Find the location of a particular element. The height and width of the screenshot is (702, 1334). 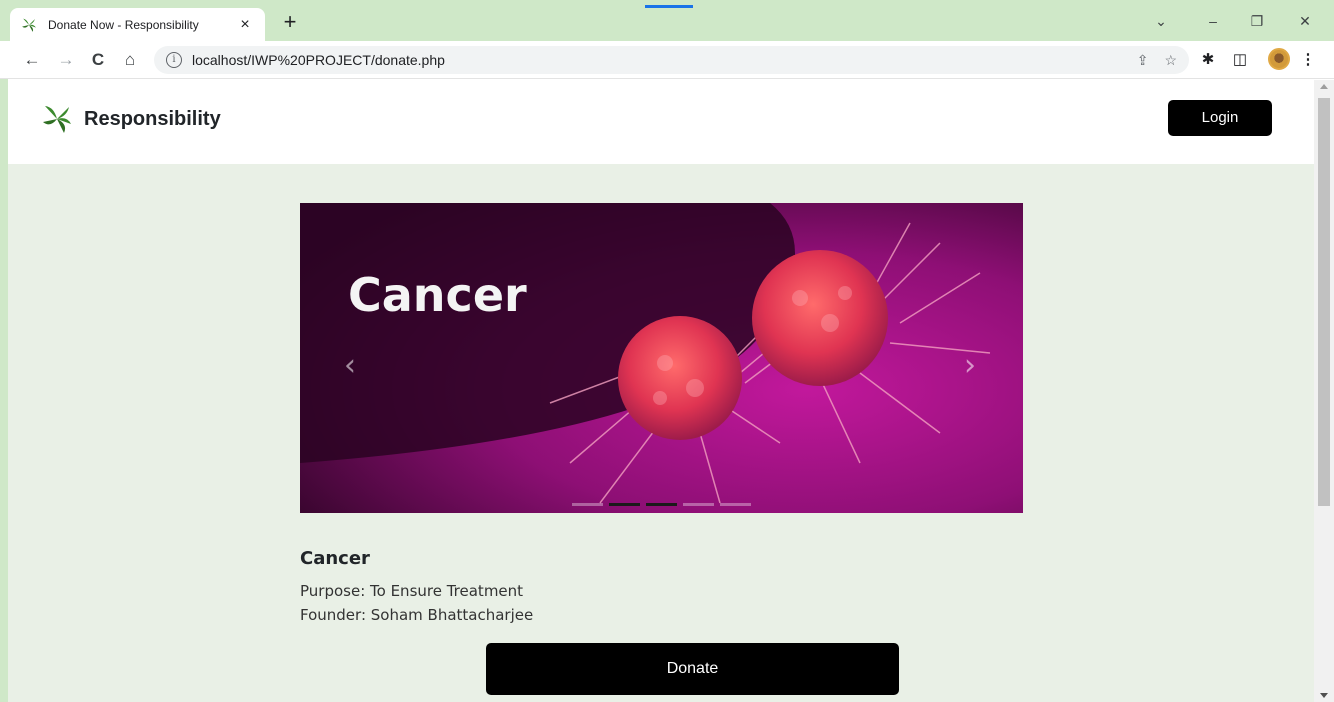

brand-name: Responsibility is located at coordinates (152, 118).